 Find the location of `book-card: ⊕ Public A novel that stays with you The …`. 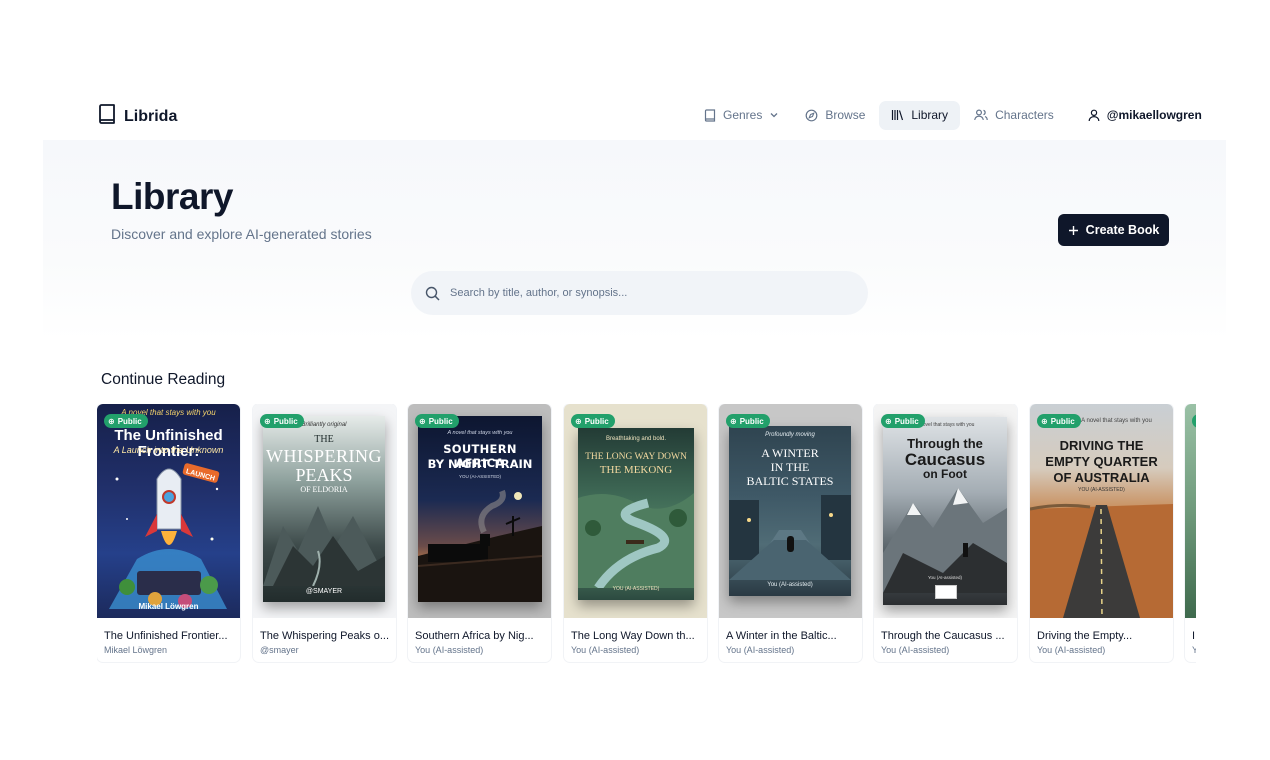

book-card: ⊕ Public A novel that stays with you The … is located at coordinates (168, 533).